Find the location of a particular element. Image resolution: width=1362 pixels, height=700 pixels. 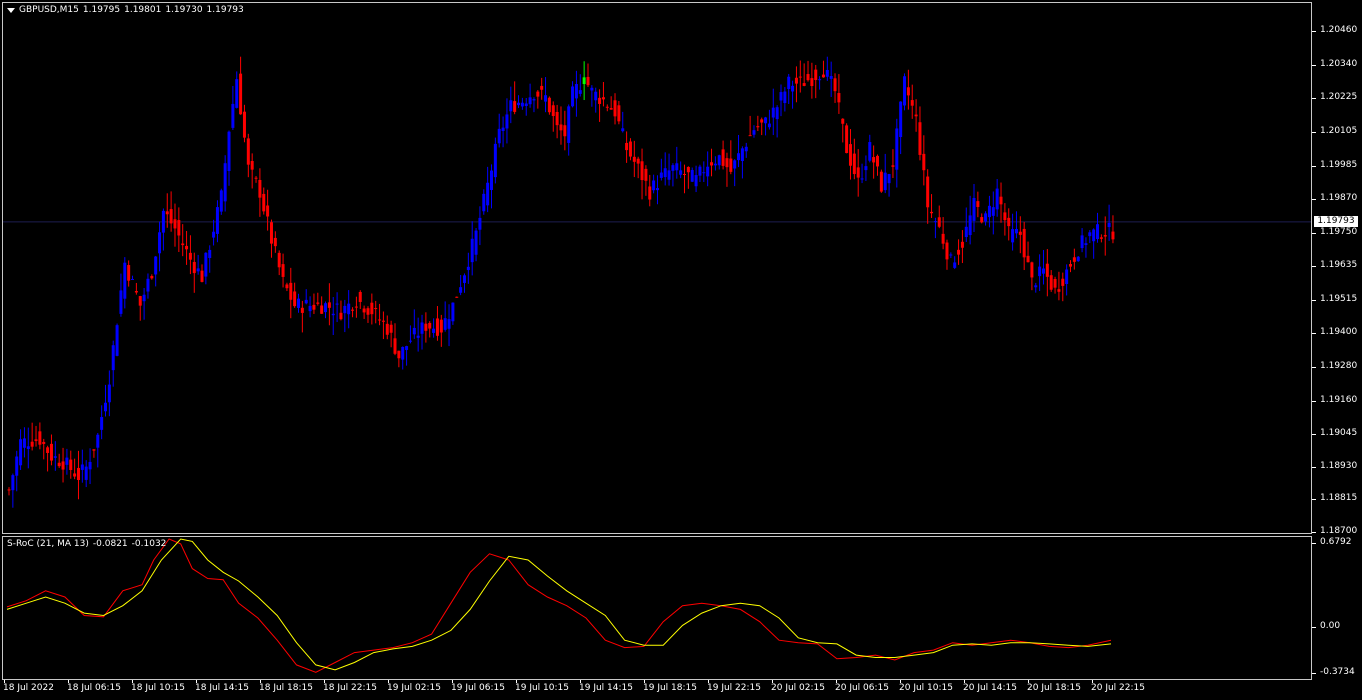

price-axis-label: 1.18815 is located at coordinates (1334, 498).